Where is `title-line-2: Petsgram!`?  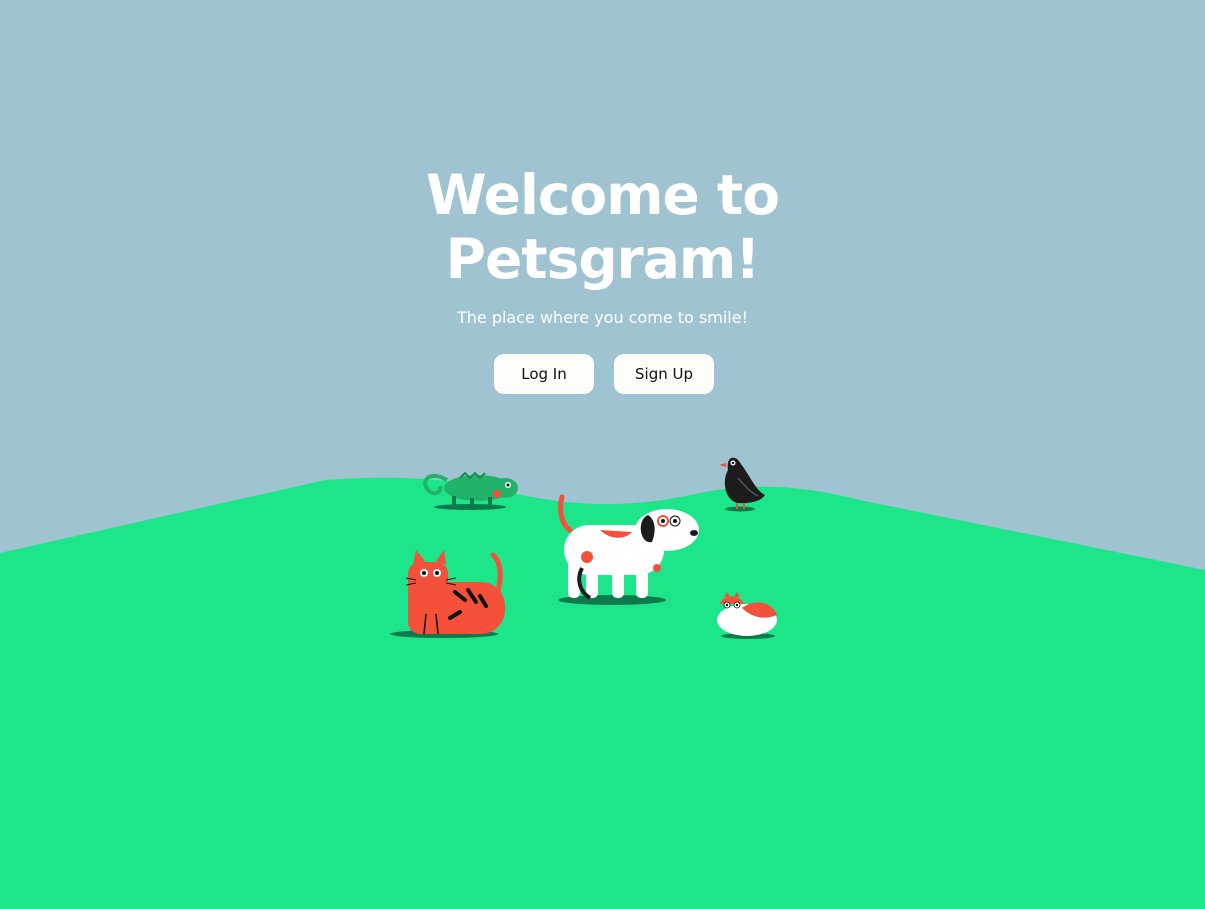
title-line-2: Petsgram! is located at coordinates (603, 259).